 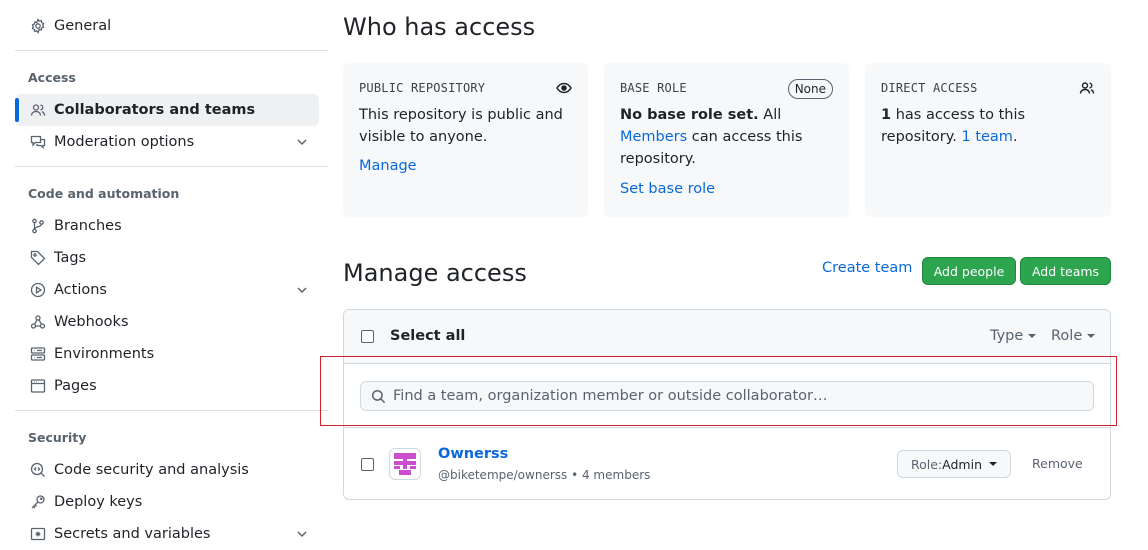 I want to click on direct-count: 1, so click(x=886, y=115).